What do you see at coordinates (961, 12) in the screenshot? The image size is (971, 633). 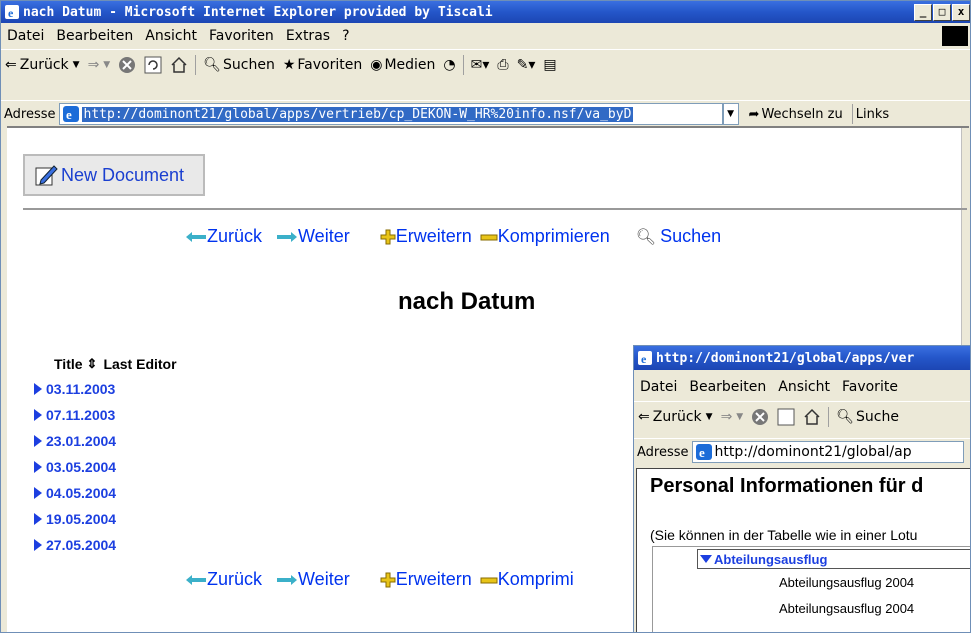 I see `close-button: x` at bounding box center [961, 12].